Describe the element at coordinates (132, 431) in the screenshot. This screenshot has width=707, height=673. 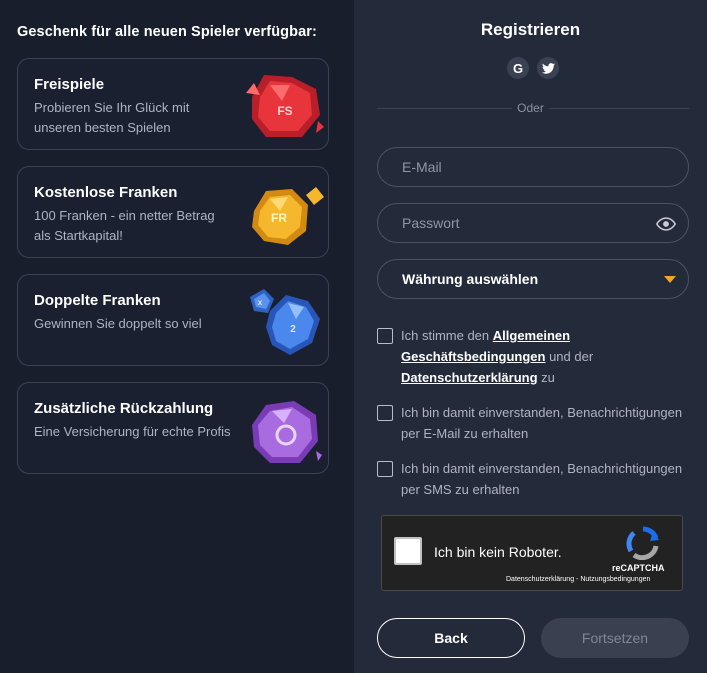
I see `card-description: Eine Versicherung für echte Profis` at that location.